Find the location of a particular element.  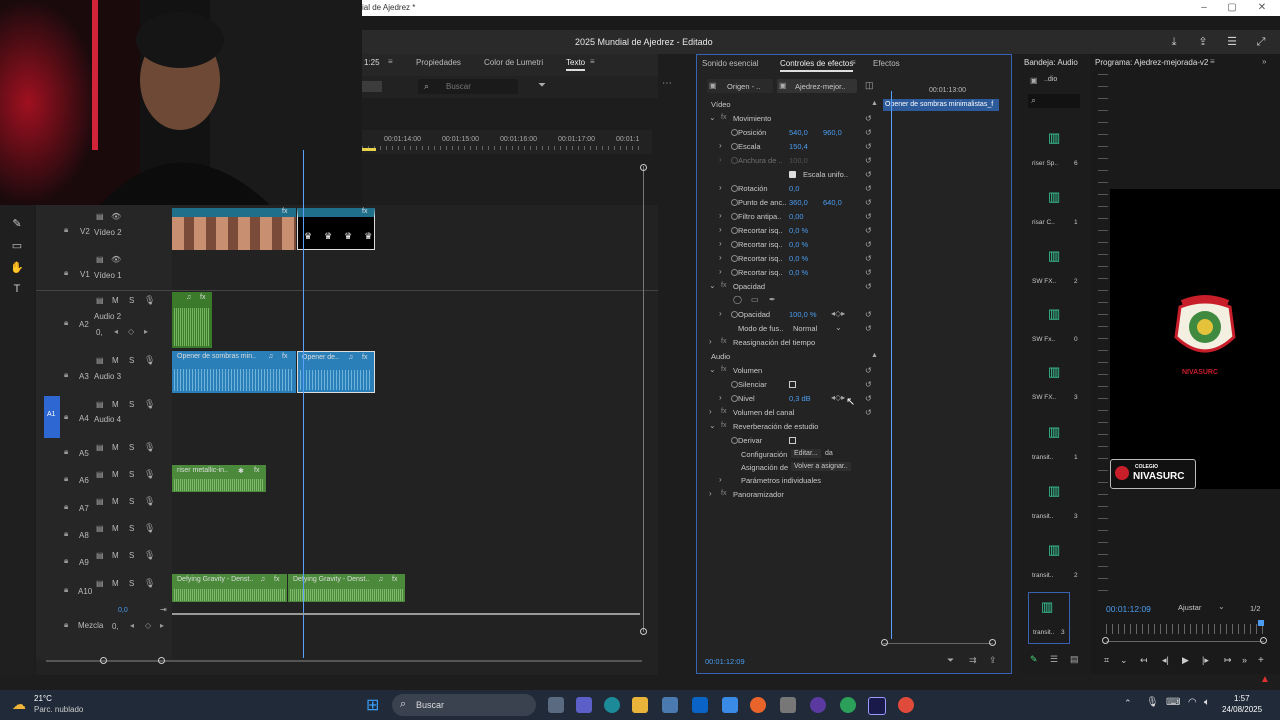

param-value: 960,0 is located at coordinates (832, 132).